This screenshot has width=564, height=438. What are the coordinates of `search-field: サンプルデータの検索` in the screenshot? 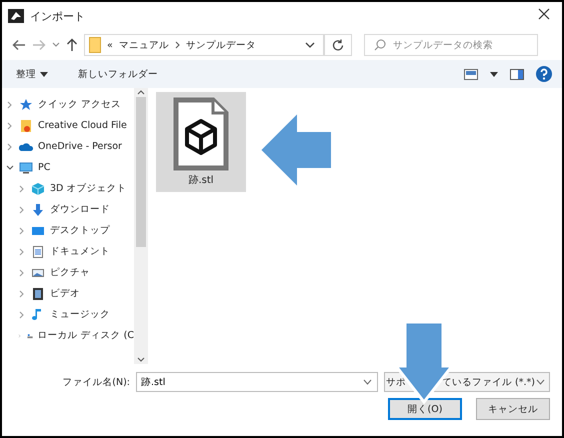 It's located at (451, 45).